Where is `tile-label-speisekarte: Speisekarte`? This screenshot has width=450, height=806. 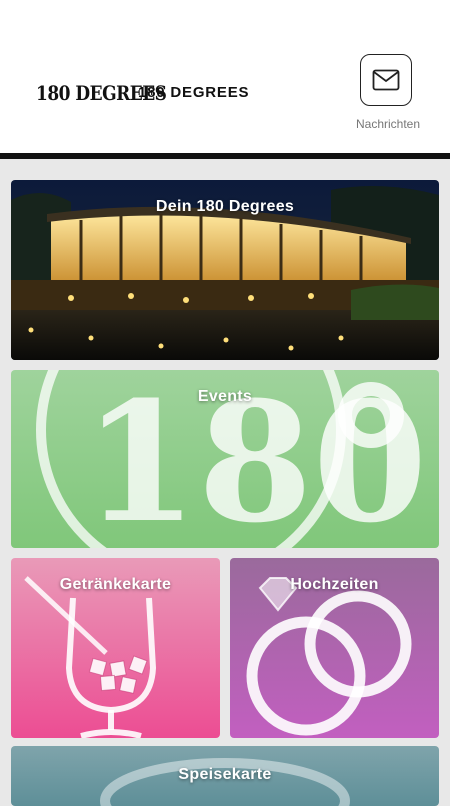
tile-label-speisekarte: Speisekarte is located at coordinates (225, 774).